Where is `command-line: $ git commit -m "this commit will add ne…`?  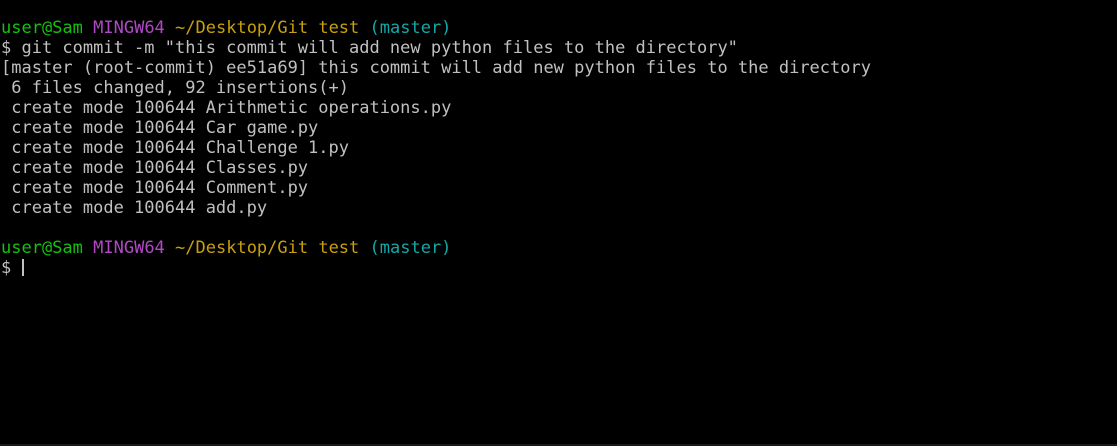
command-line: $ git commit -m "this commit will add ne… is located at coordinates (369, 48).